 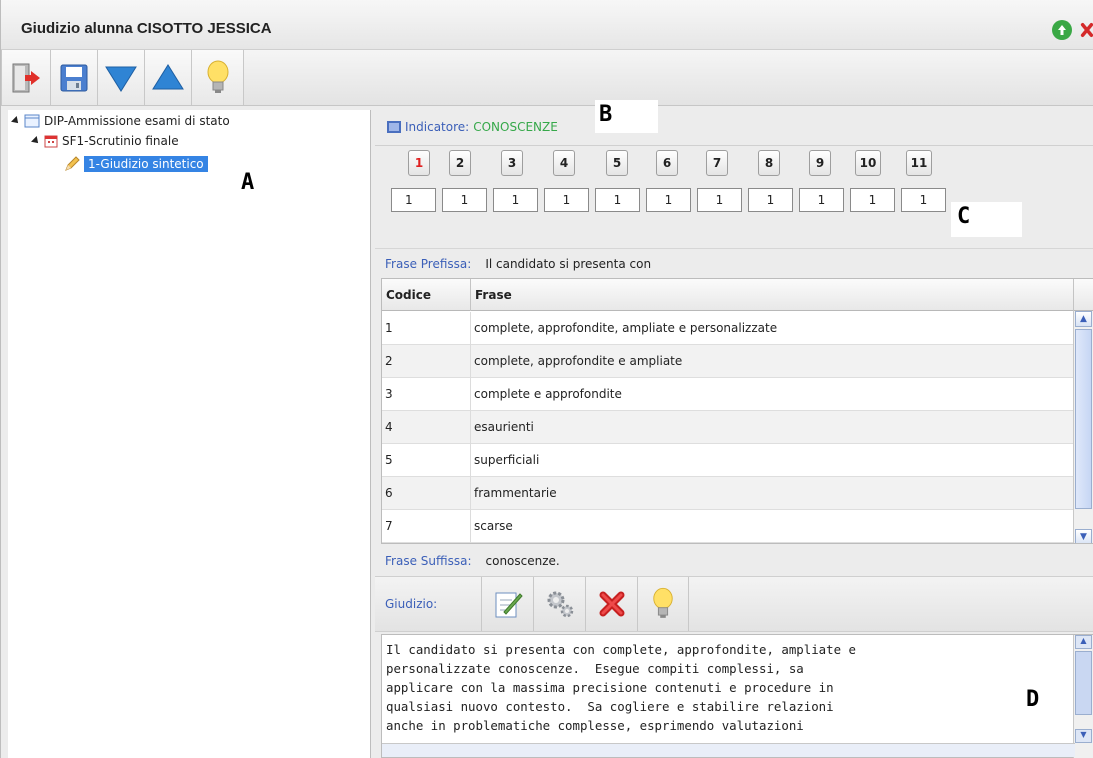 What do you see at coordinates (987, 219) in the screenshot?
I see `annotation-c: C` at bounding box center [987, 219].